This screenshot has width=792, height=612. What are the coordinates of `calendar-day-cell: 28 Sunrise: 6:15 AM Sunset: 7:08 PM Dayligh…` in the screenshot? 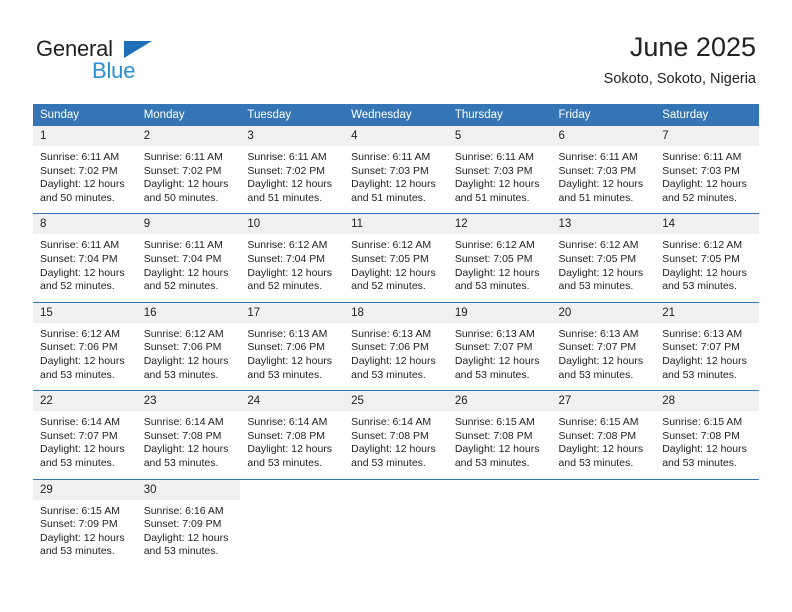 It's located at (707, 434).